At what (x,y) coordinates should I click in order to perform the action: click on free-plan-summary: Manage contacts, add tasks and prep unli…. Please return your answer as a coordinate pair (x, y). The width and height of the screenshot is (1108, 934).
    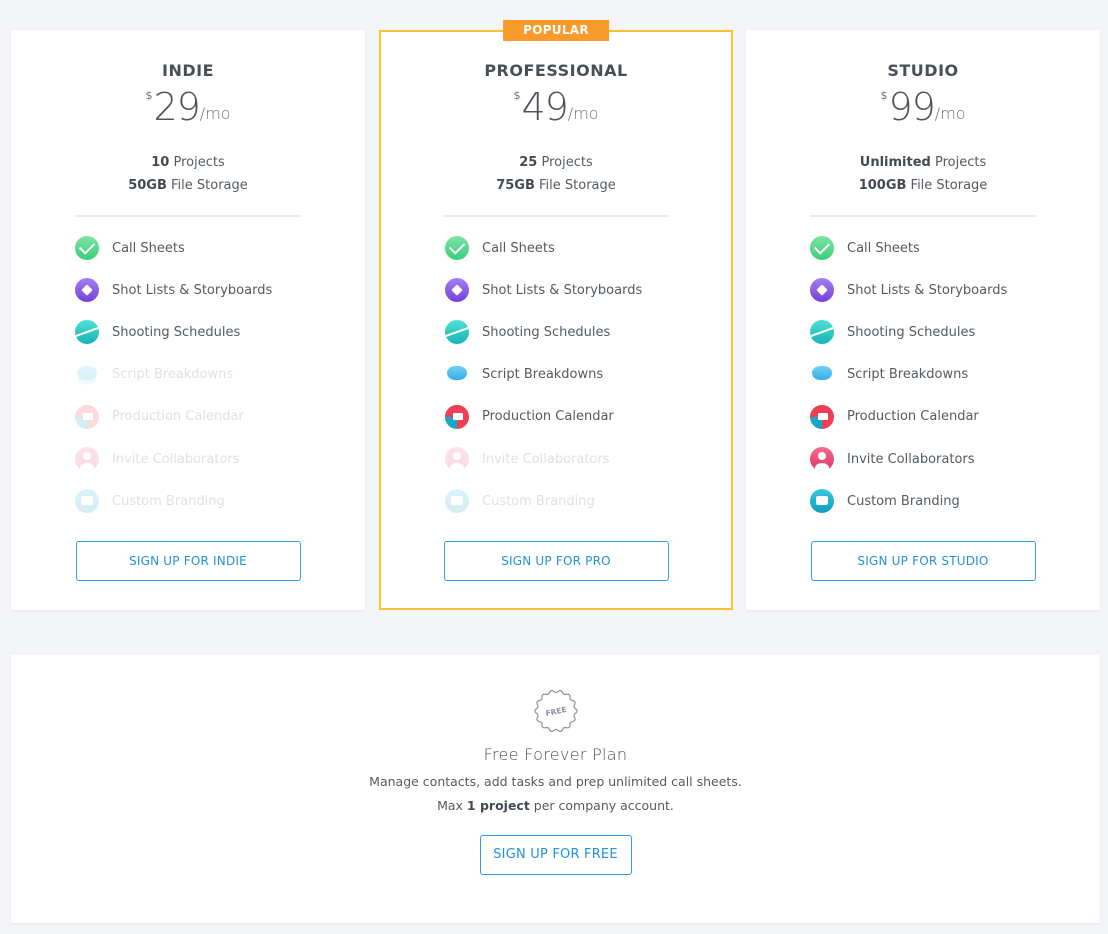
    Looking at the image, I should click on (555, 781).